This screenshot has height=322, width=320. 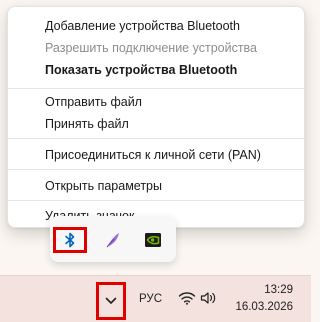 I want to click on menu-item-allow-device-connection: Разрешить подключение устройства, so click(x=151, y=48).